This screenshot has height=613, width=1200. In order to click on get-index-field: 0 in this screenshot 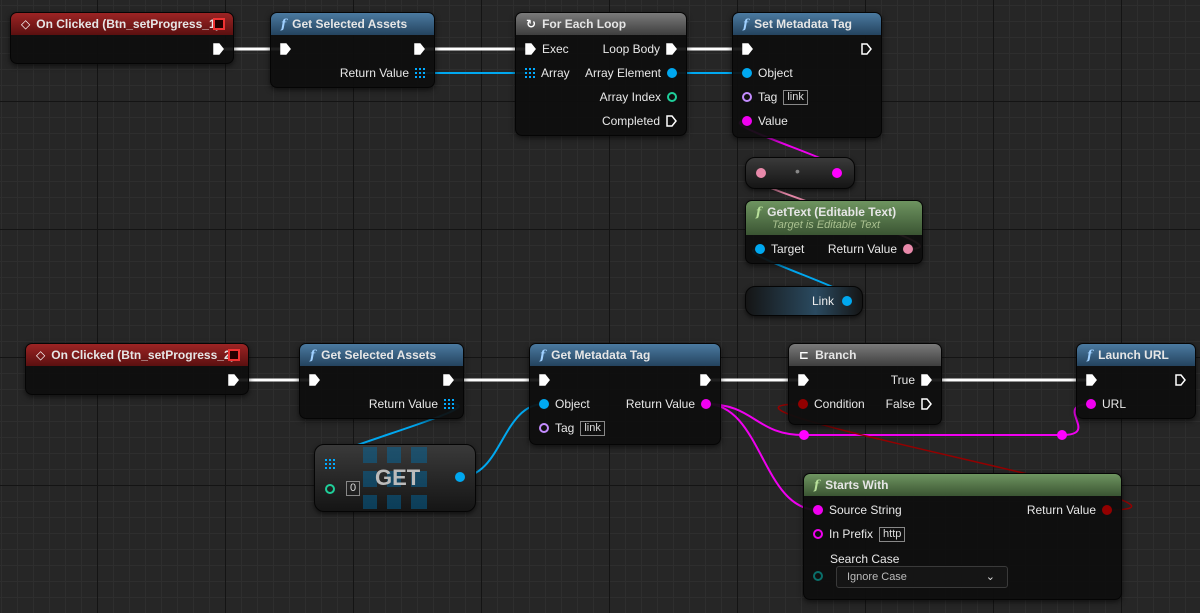, I will do `click(353, 488)`.